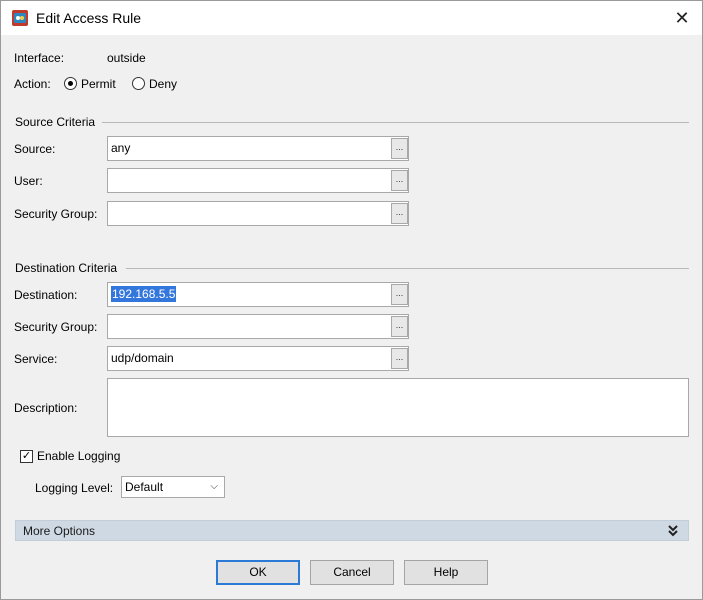 Image resolution: width=703 pixels, height=600 pixels. Describe the element at coordinates (98, 84) in the screenshot. I see `permit-label: Permit` at that location.